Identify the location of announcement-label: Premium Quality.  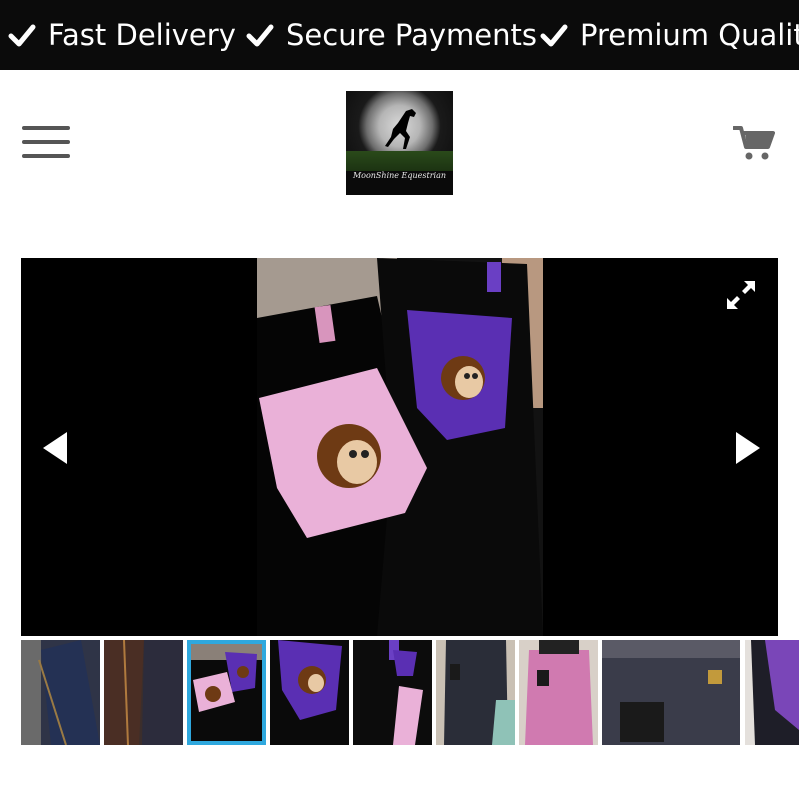
(689, 35).